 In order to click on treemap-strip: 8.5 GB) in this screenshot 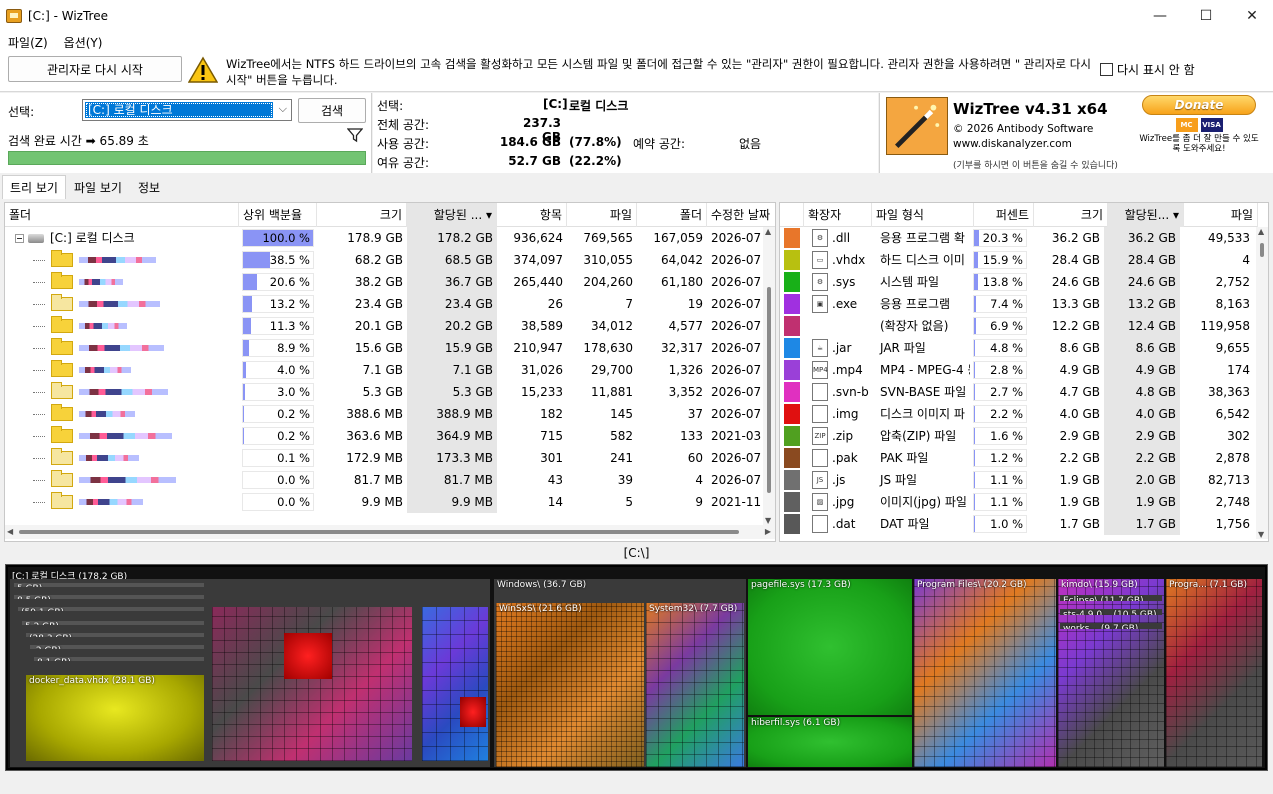, I will do `click(109, 597)`.